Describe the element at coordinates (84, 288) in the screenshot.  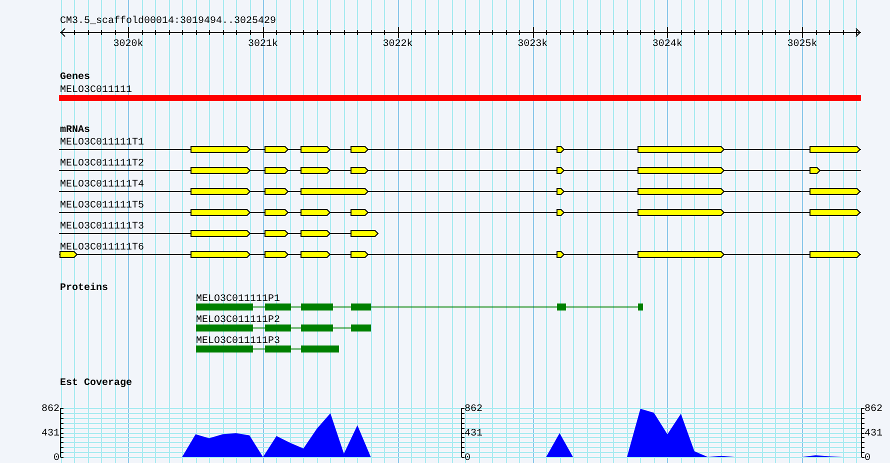
I see `track-title: Proteins` at that location.